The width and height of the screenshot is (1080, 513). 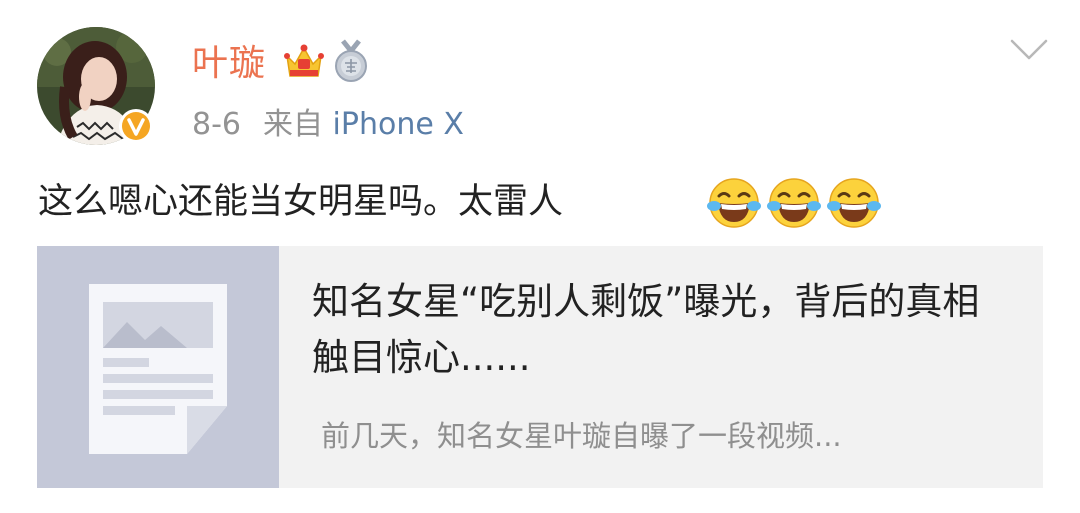 What do you see at coordinates (328, 125) in the screenshot?
I see `post-meta: 8-6 来自 iPhone X` at bounding box center [328, 125].